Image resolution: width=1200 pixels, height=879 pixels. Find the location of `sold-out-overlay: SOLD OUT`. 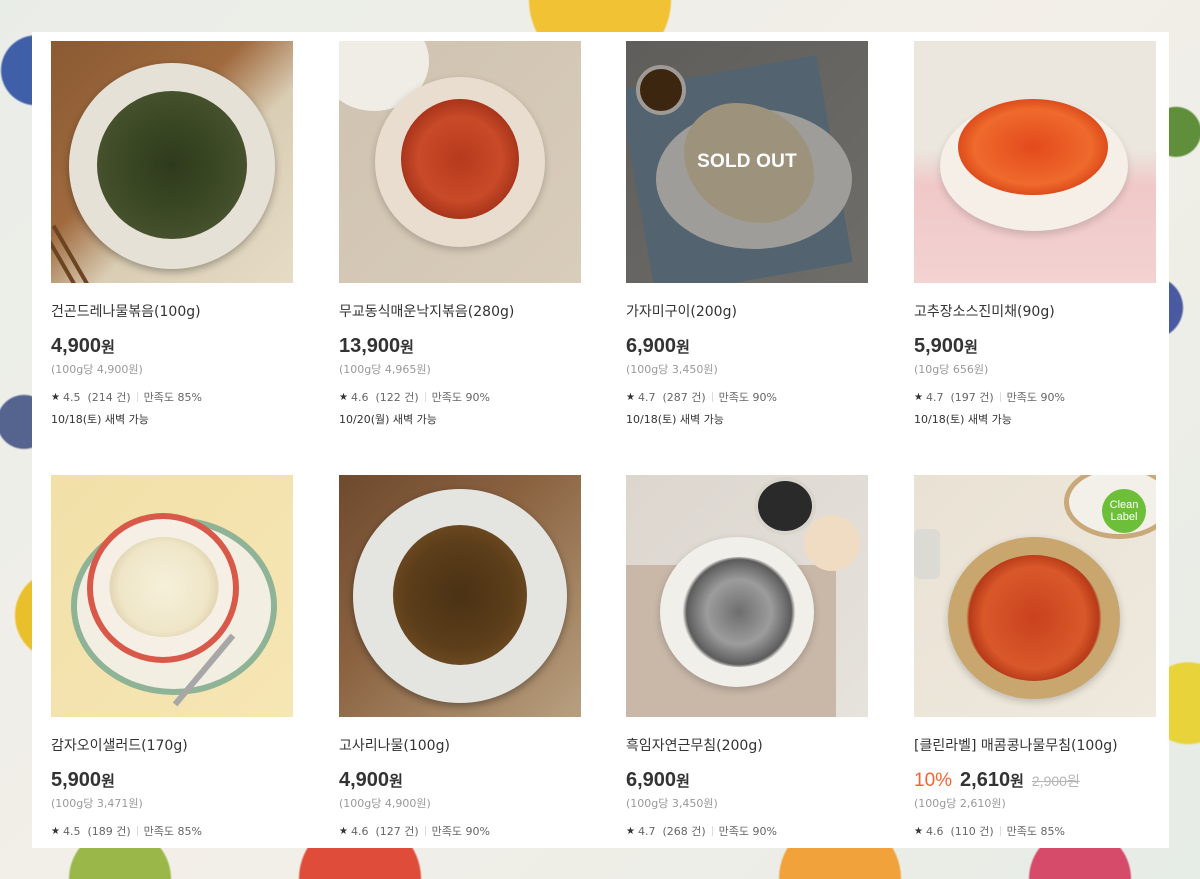

sold-out-overlay: SOLD OUT is located at coordinates (747, 162).